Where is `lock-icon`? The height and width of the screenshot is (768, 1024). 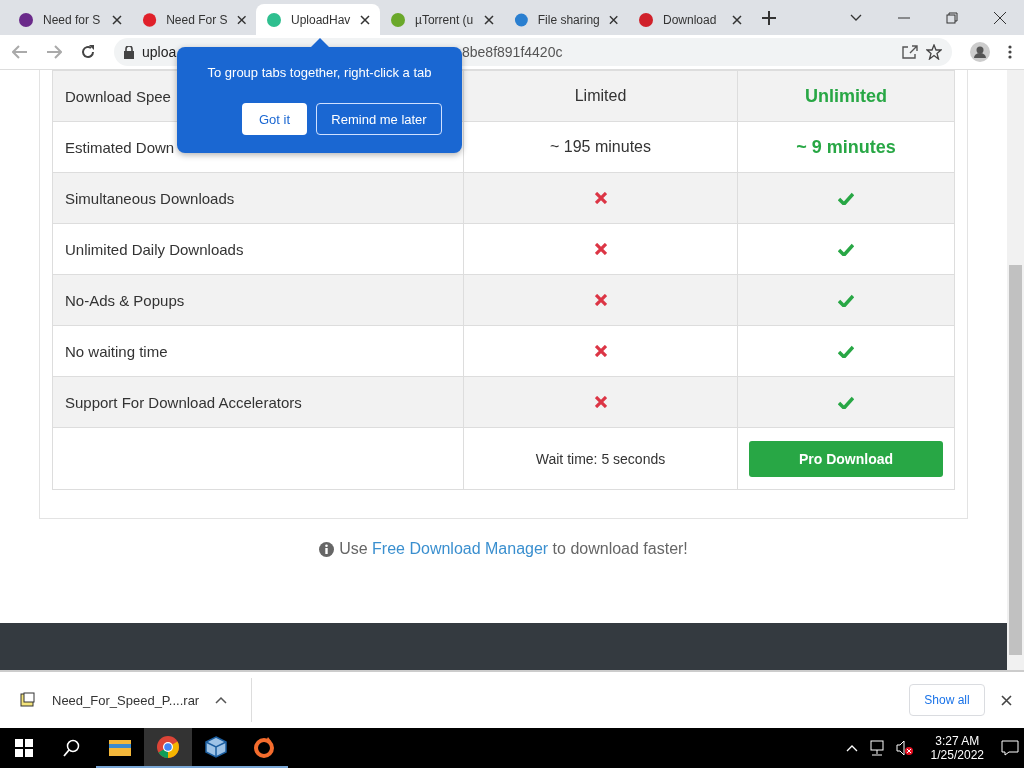 lock-icon is located at coordinates (129, 52).